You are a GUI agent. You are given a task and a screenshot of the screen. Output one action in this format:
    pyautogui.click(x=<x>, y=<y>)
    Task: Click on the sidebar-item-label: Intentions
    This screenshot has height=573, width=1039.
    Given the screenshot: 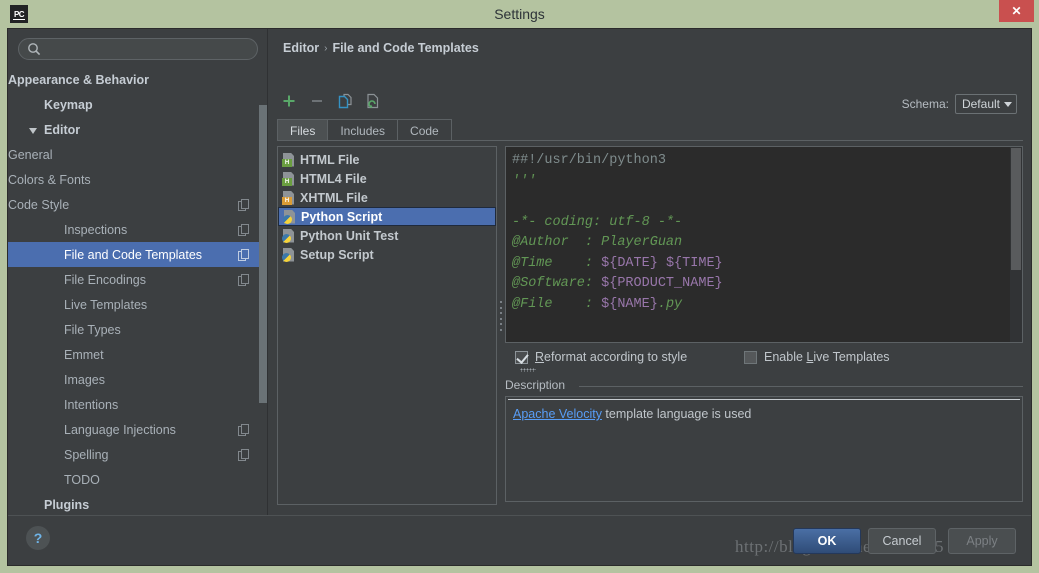 What is the action you would take?
    pyautogui.click(x=91, y=404)
    